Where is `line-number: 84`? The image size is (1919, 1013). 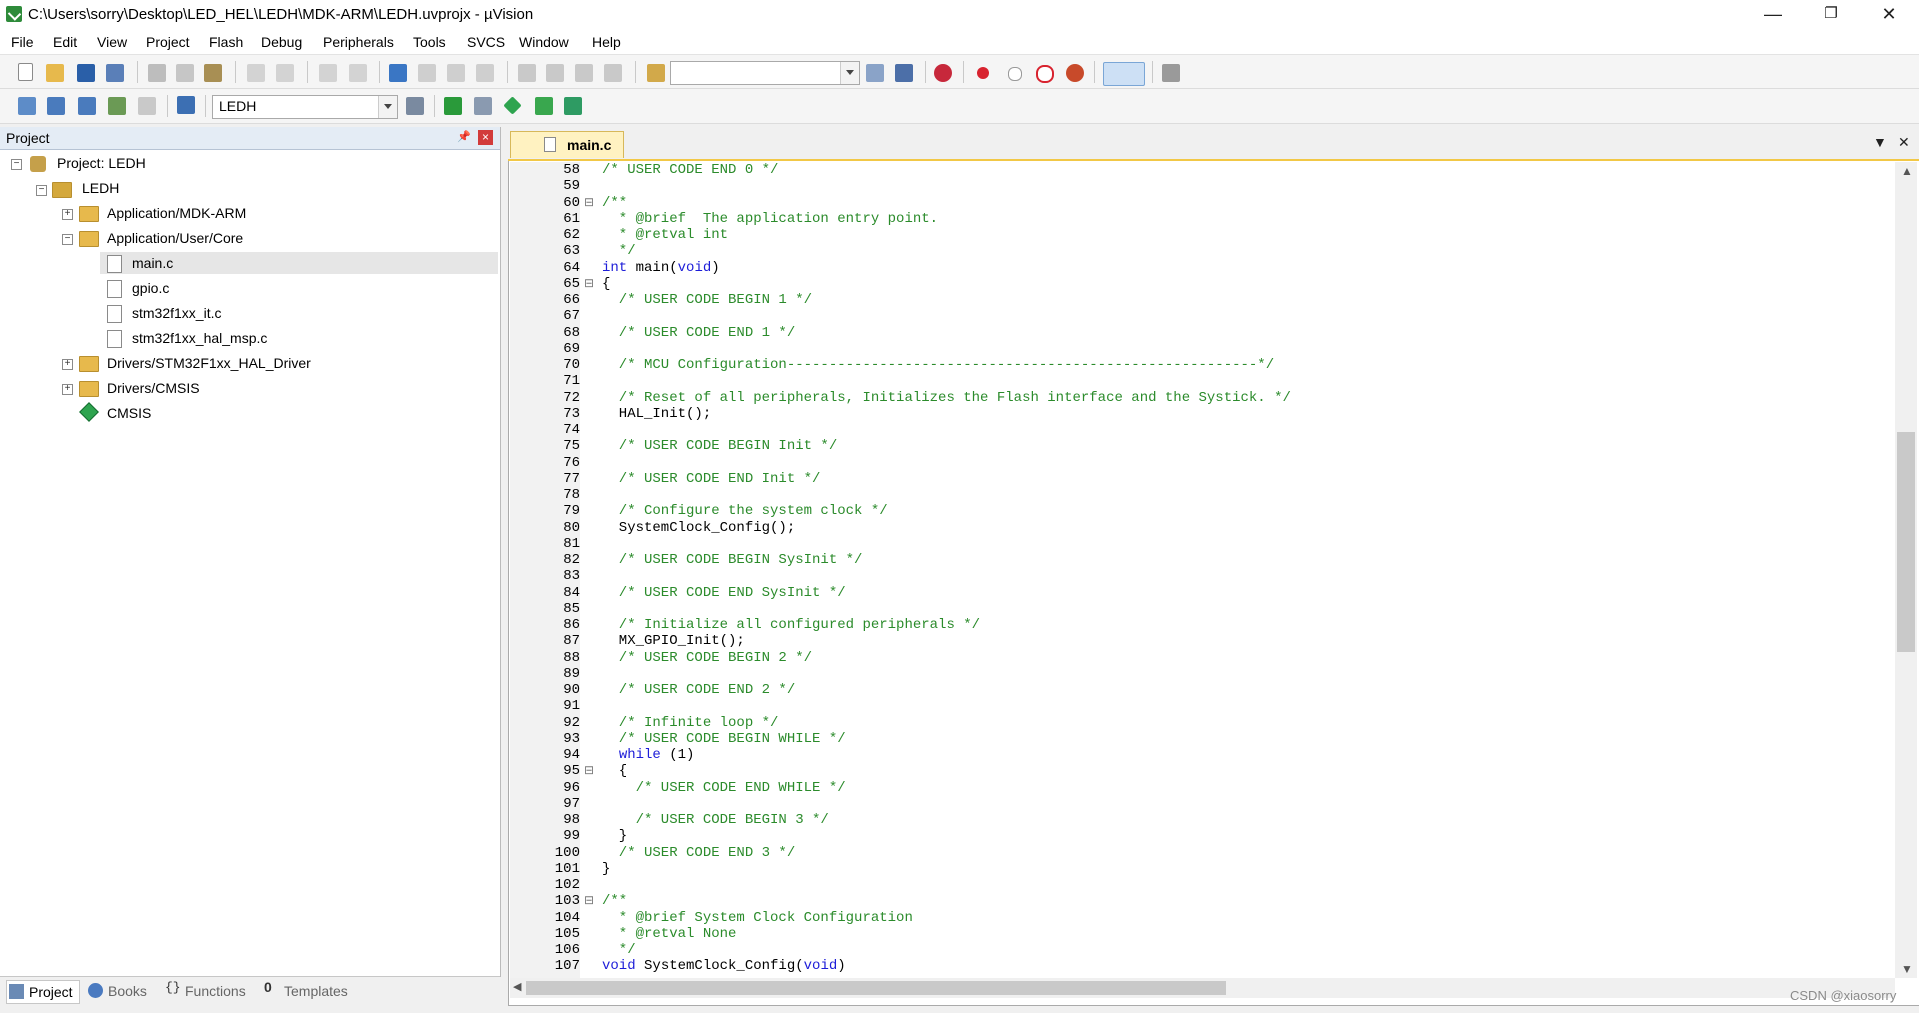
line-number: 84 is located at coordinates (571, 592).